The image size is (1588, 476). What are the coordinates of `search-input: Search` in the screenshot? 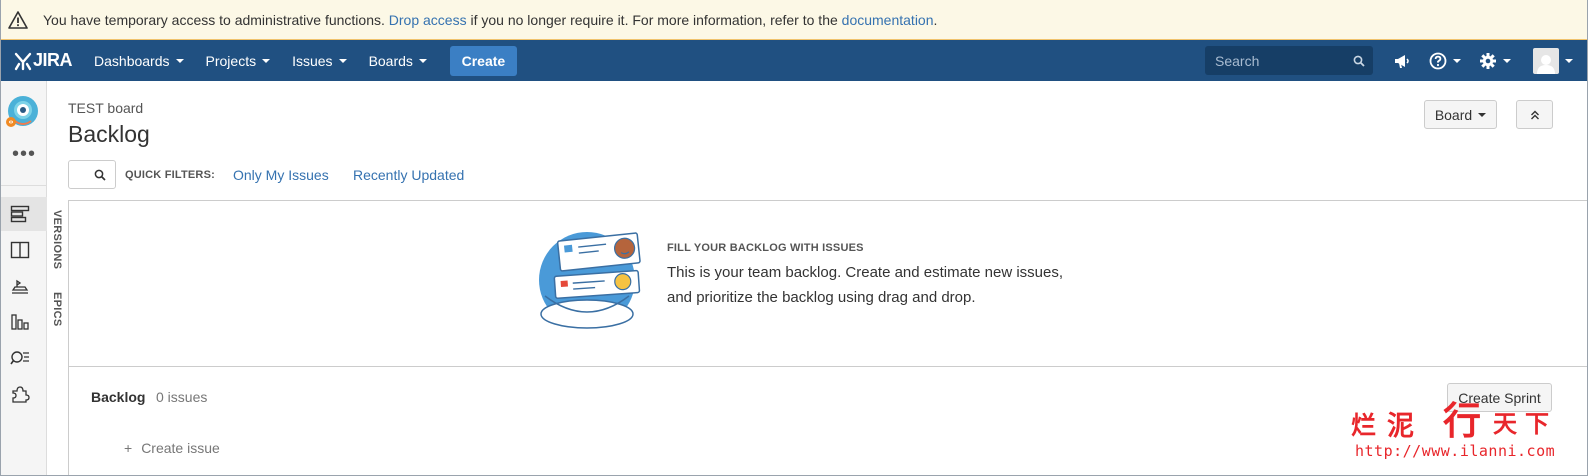 It's located at (1289, 60).